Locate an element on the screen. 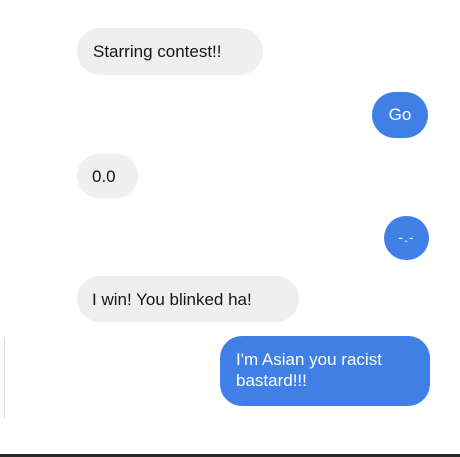 The height and width of the screenshot is (457, 460). sent-message-bubble: I'm Asian you racist bastard!!! is located at coordinates (325, 371).